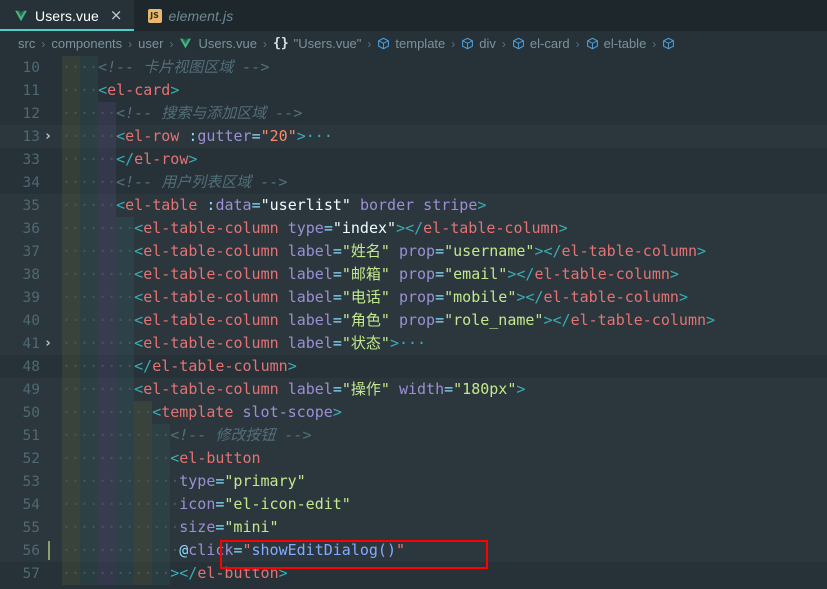 Image resolution: width=827 pixels, height=589 pixels. I want to click on breadcrumb-item, so click(668, 43).